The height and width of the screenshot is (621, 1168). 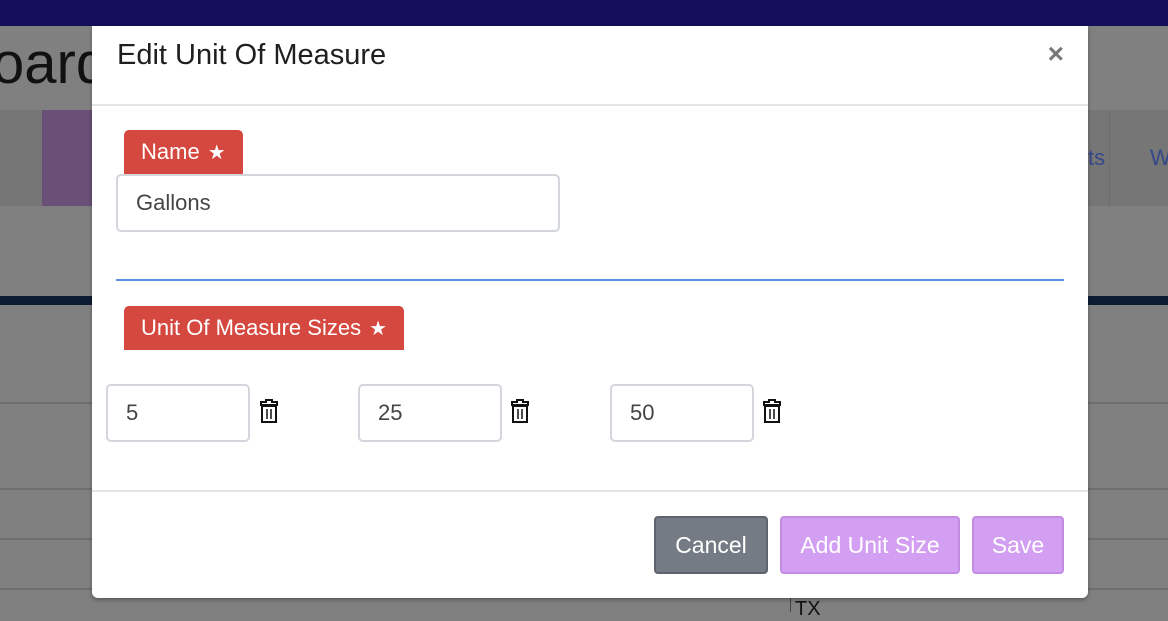 I want to click on cancel-button: Cancel, so click(x=711, y=545).